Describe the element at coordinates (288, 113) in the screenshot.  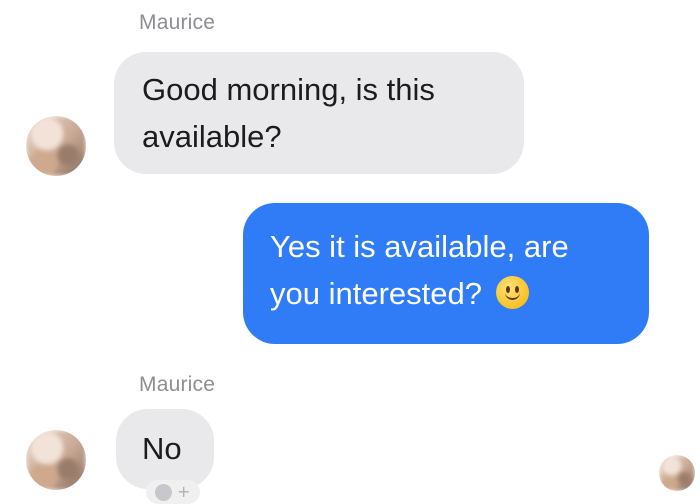
I see `message-text: Good morning, is this available?` at that location.